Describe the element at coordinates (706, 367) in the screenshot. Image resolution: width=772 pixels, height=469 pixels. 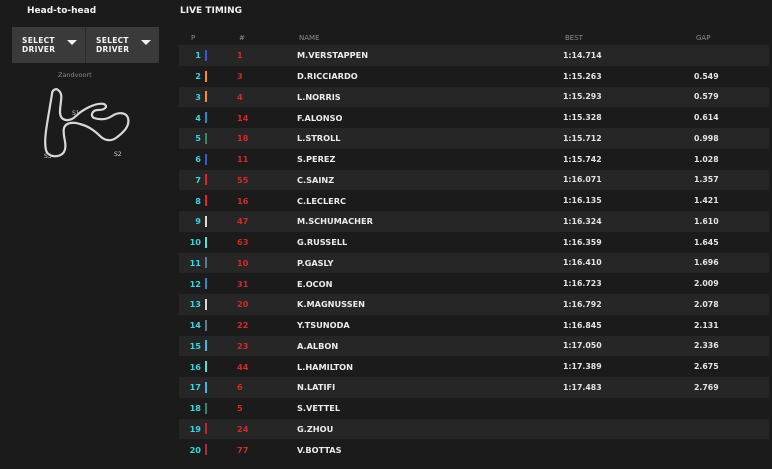
I see `gap-cell: 2.675` at that location.